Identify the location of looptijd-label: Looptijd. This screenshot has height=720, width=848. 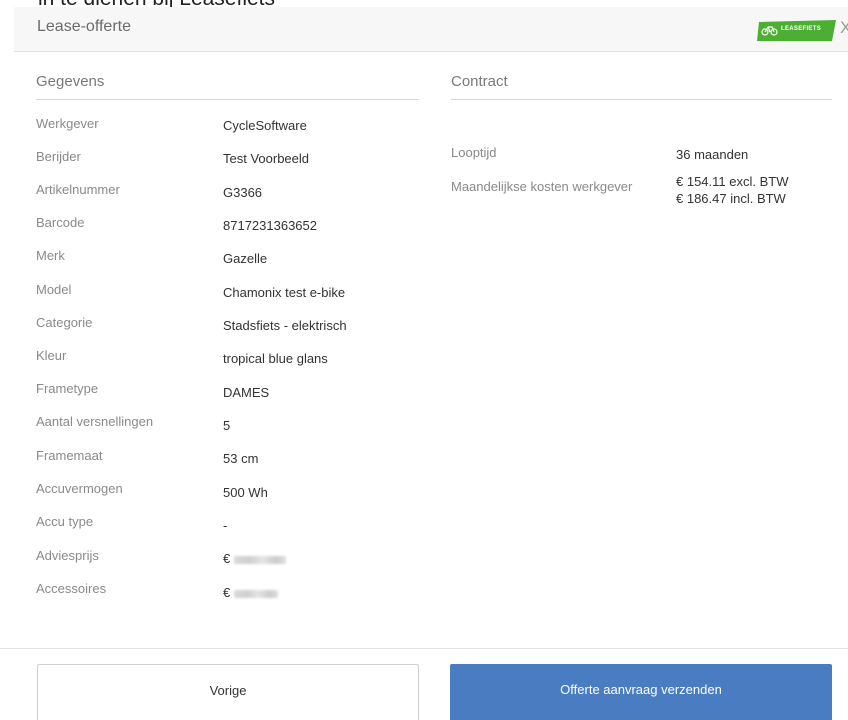
(474, 152).